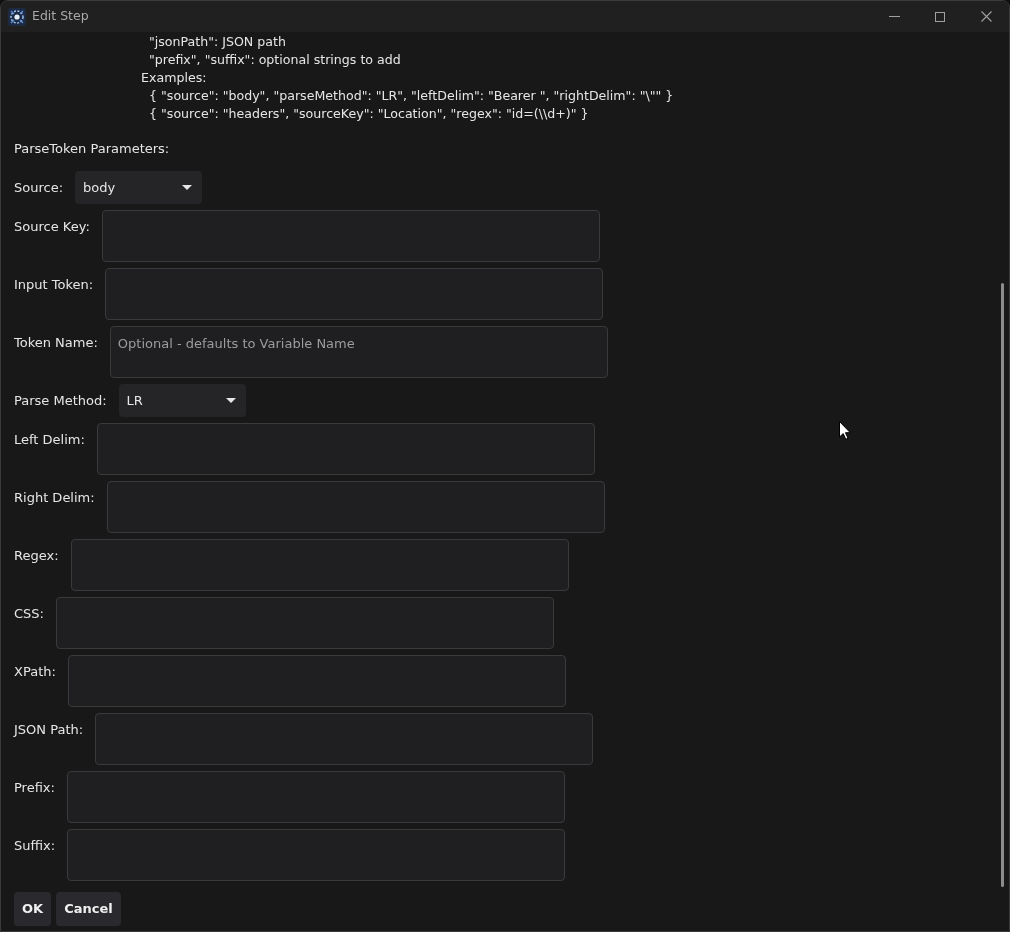 The image size is (1010, 932). I want to click on help-text-line: "jsonPath": JSON path, so click(217, 42).